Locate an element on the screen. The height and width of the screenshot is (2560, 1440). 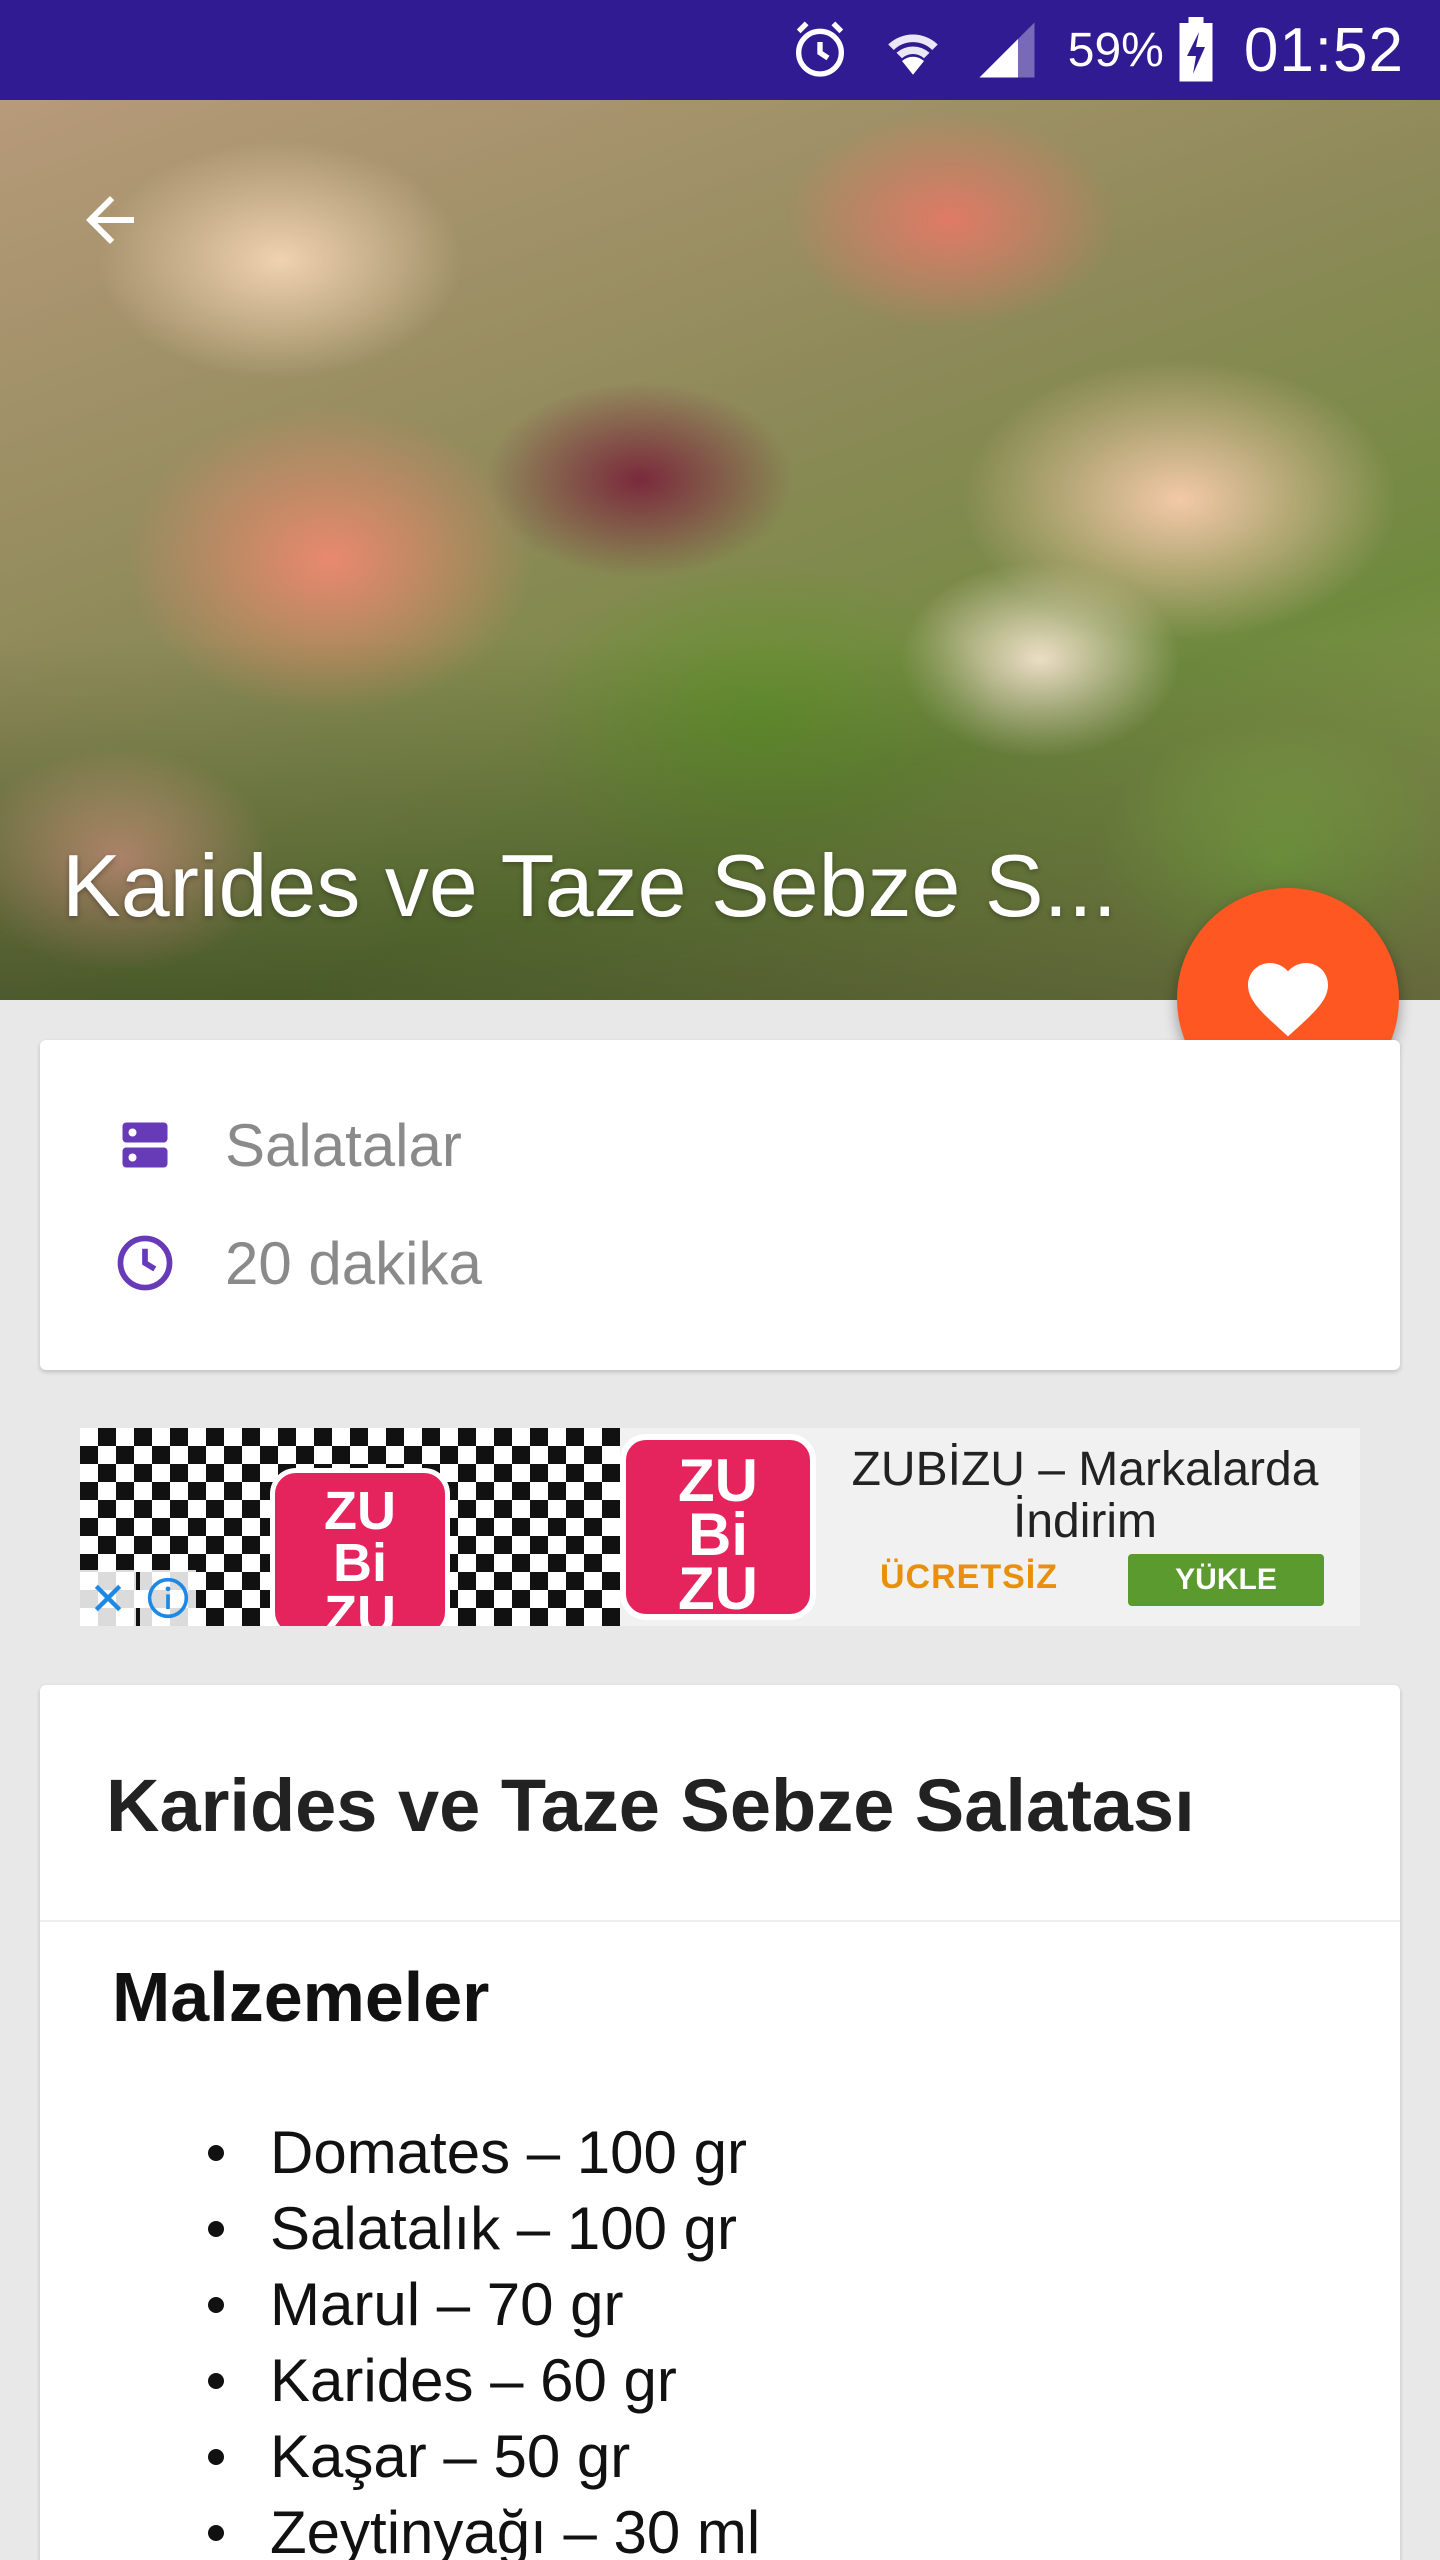
ad-logo-small-line-1: ZU is located at coordinates (360, 1511).